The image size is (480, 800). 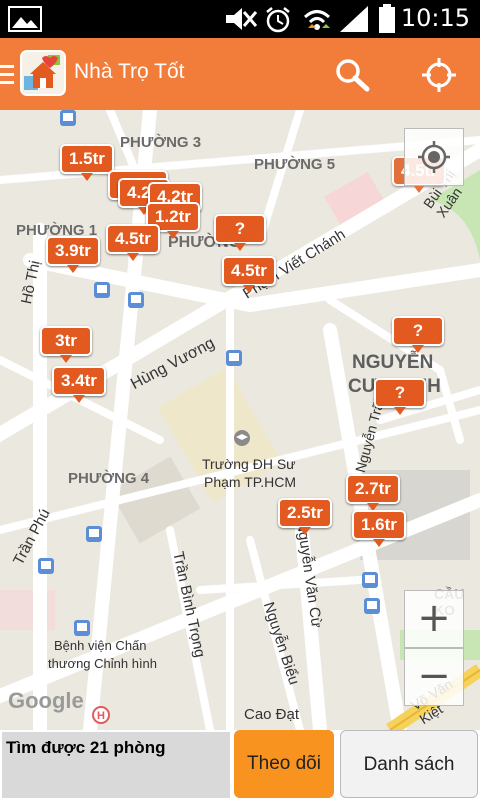 I want to click on label-phuong5: PHƯỜNG 5, so click(x=295, y=164).